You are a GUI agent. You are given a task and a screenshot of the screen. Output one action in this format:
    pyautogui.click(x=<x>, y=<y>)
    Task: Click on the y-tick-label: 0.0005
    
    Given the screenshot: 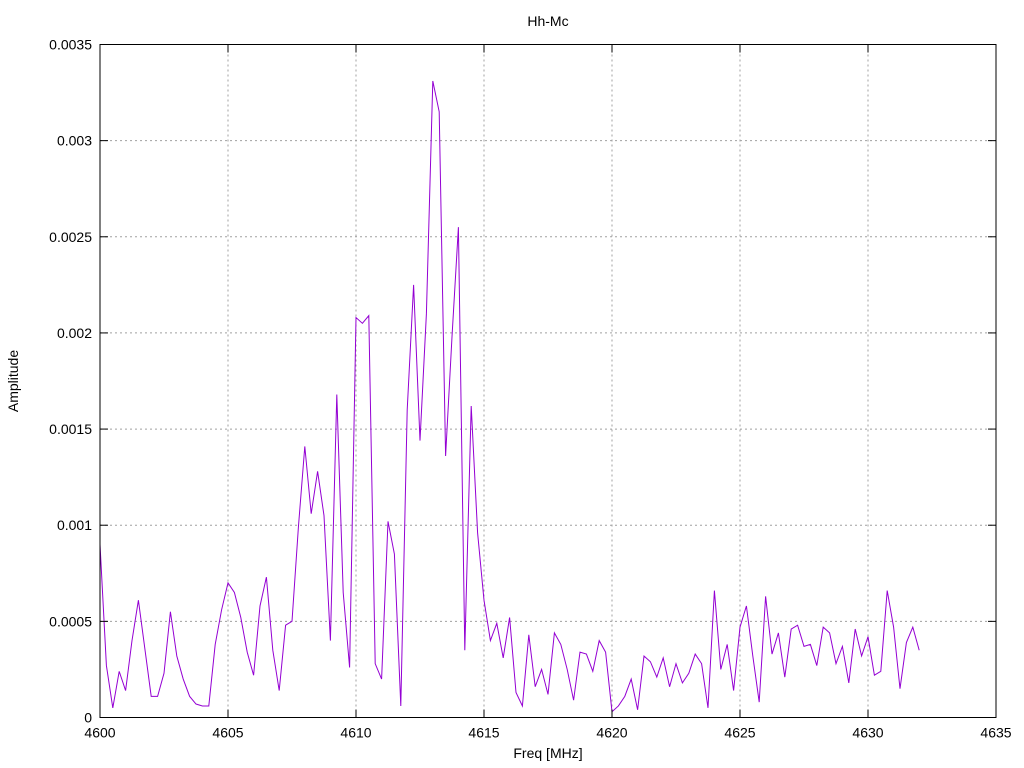 What is the action you would take?
    pyautogui.click(x=70, y=621)
    